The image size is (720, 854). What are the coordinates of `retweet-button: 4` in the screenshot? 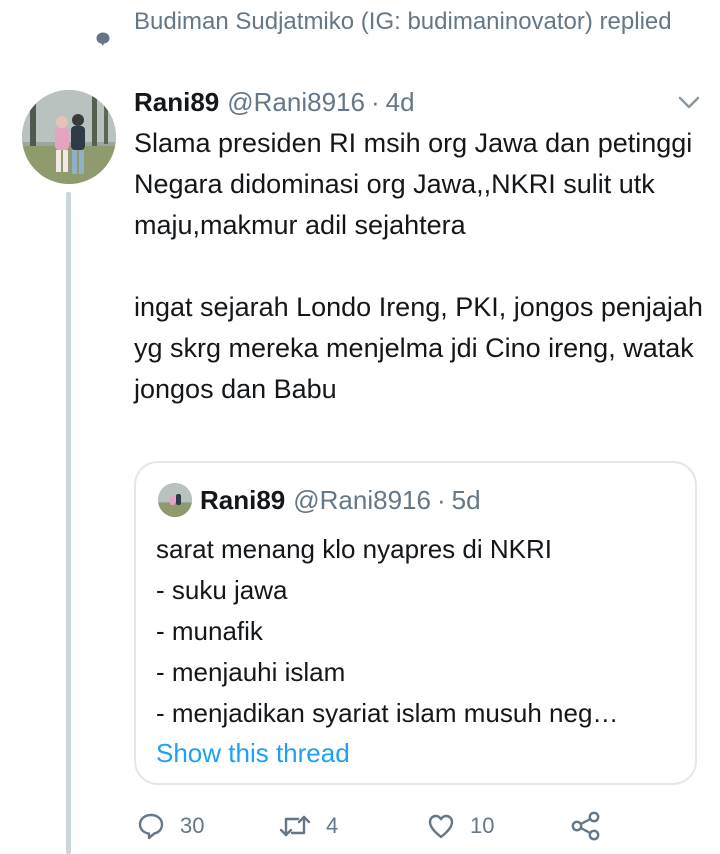 It's located at (308, 826).